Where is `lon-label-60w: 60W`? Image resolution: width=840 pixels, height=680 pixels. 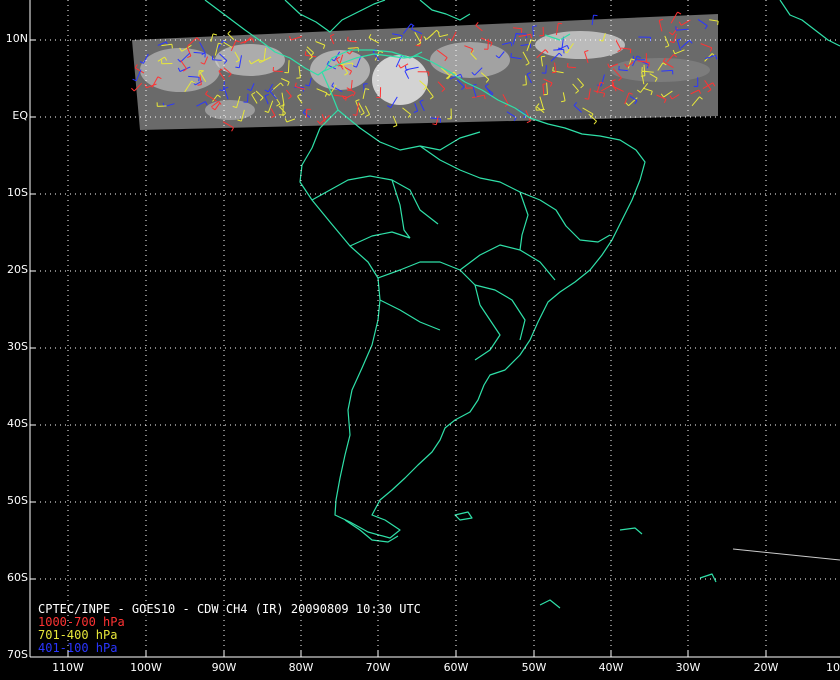 lon-label-60w: 60W is located at coordinates (456, 667).